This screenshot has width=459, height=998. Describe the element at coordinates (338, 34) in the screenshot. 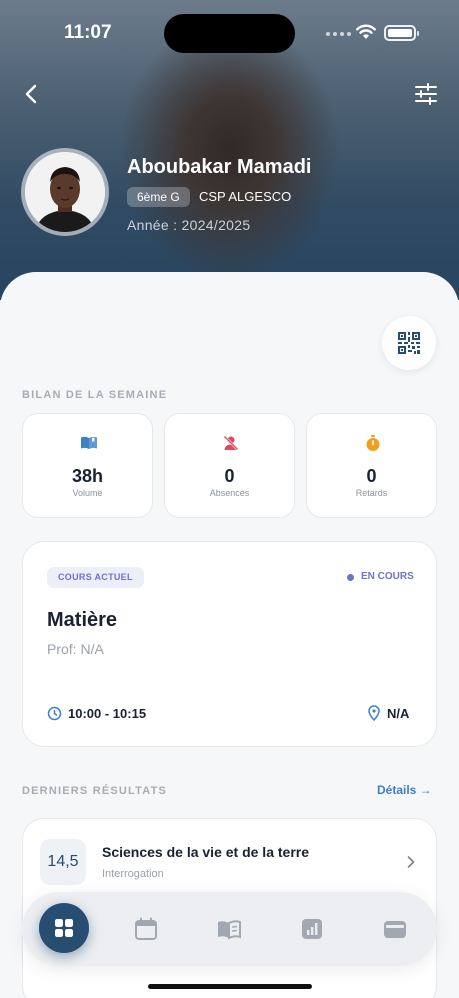

I see `cellular-signal-icon` at that location.